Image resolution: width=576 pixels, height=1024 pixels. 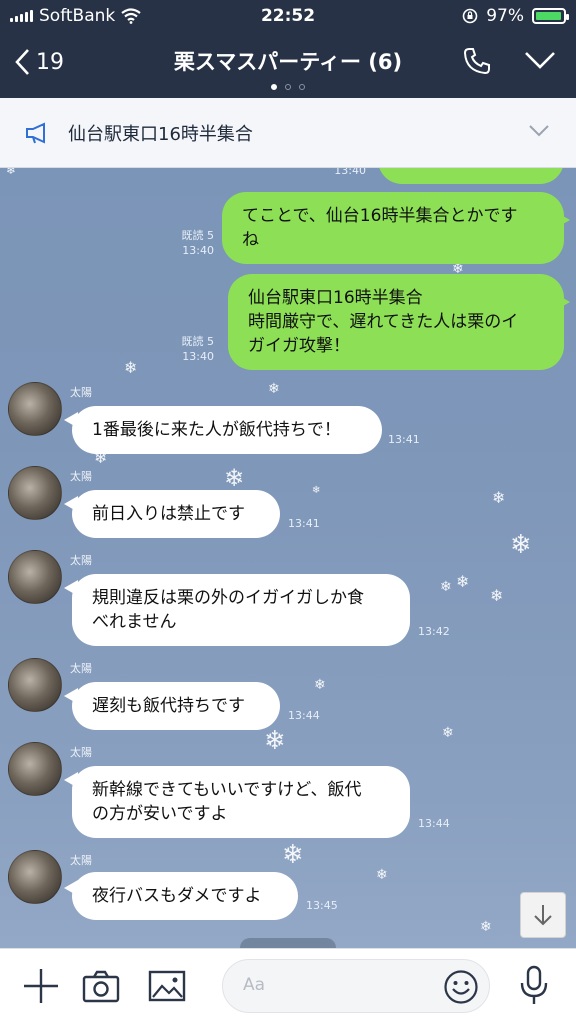 I want to click on back-button: 19, so click(x=39, y=62).